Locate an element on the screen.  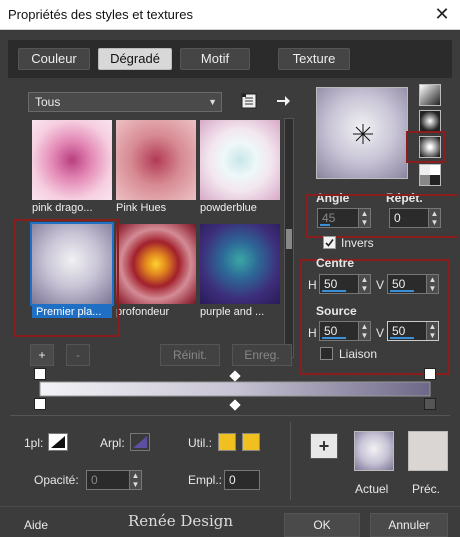
source-h-input: 50 ▲ ▼ is located at coordinates (345, 331).